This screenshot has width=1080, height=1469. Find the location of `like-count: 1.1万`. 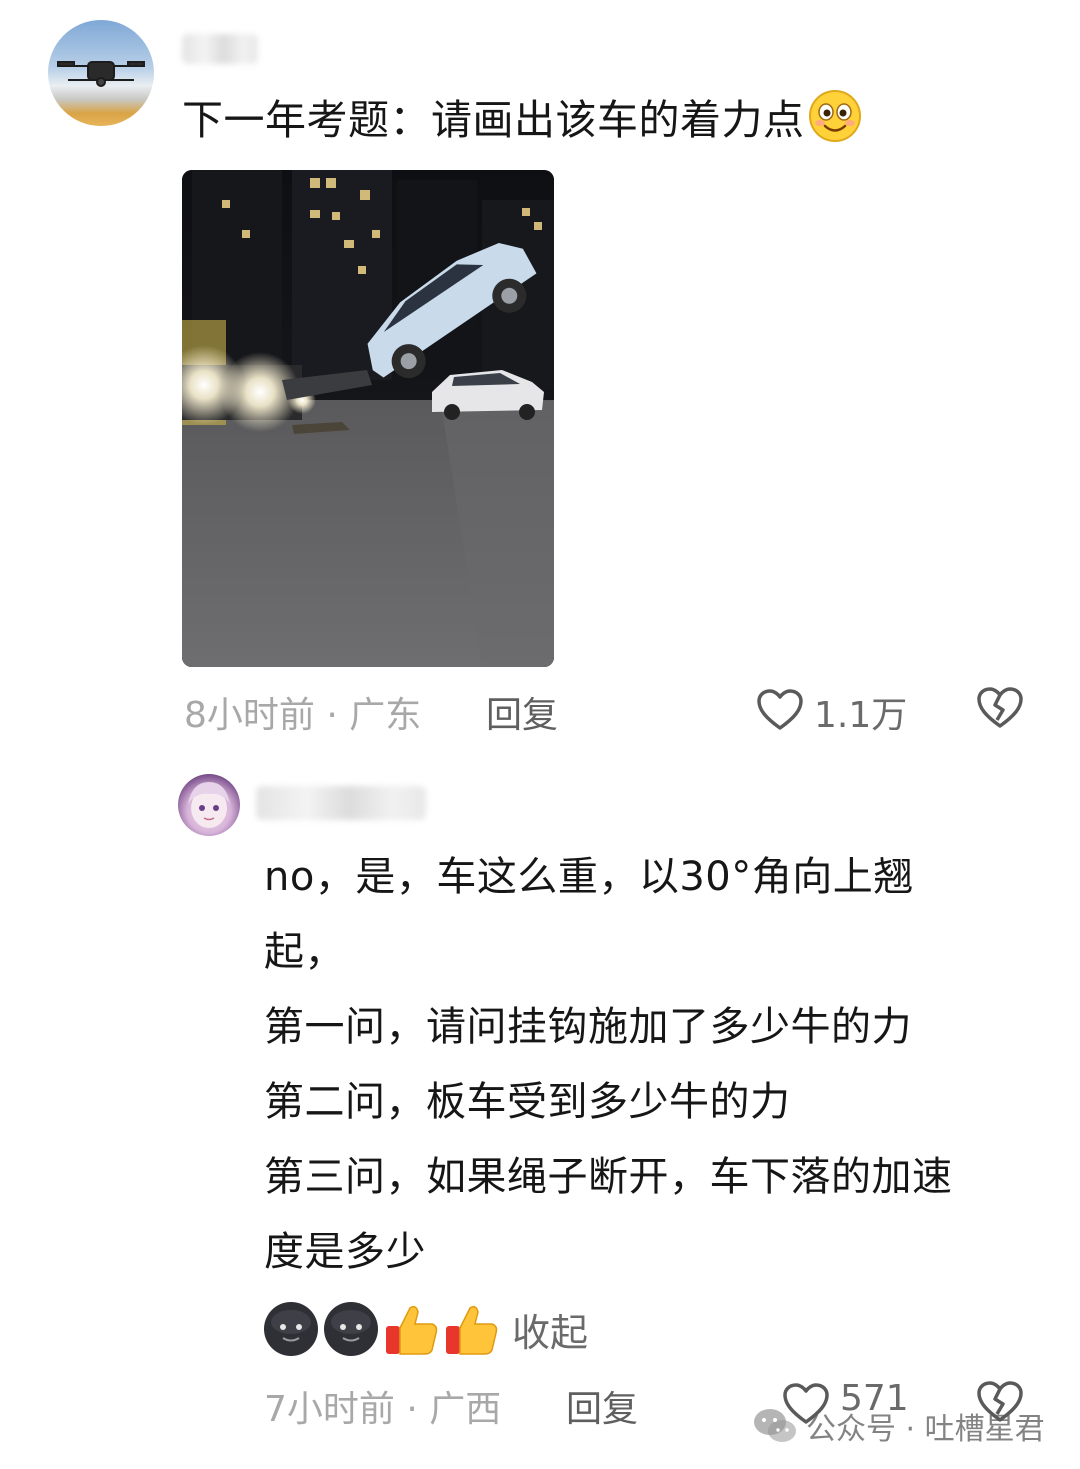

like-count: 1.1万 is located at coordinates (861, 715).